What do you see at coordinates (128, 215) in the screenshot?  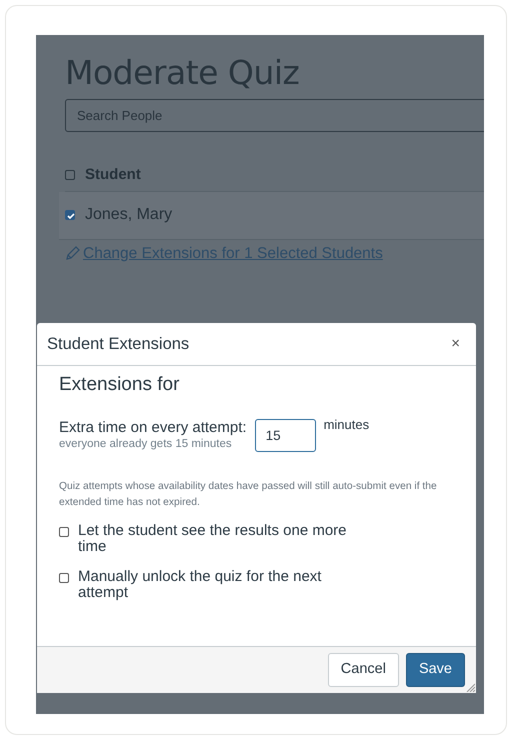 I see `student-name: Jones, Mary` at bounding box center [128, 215].